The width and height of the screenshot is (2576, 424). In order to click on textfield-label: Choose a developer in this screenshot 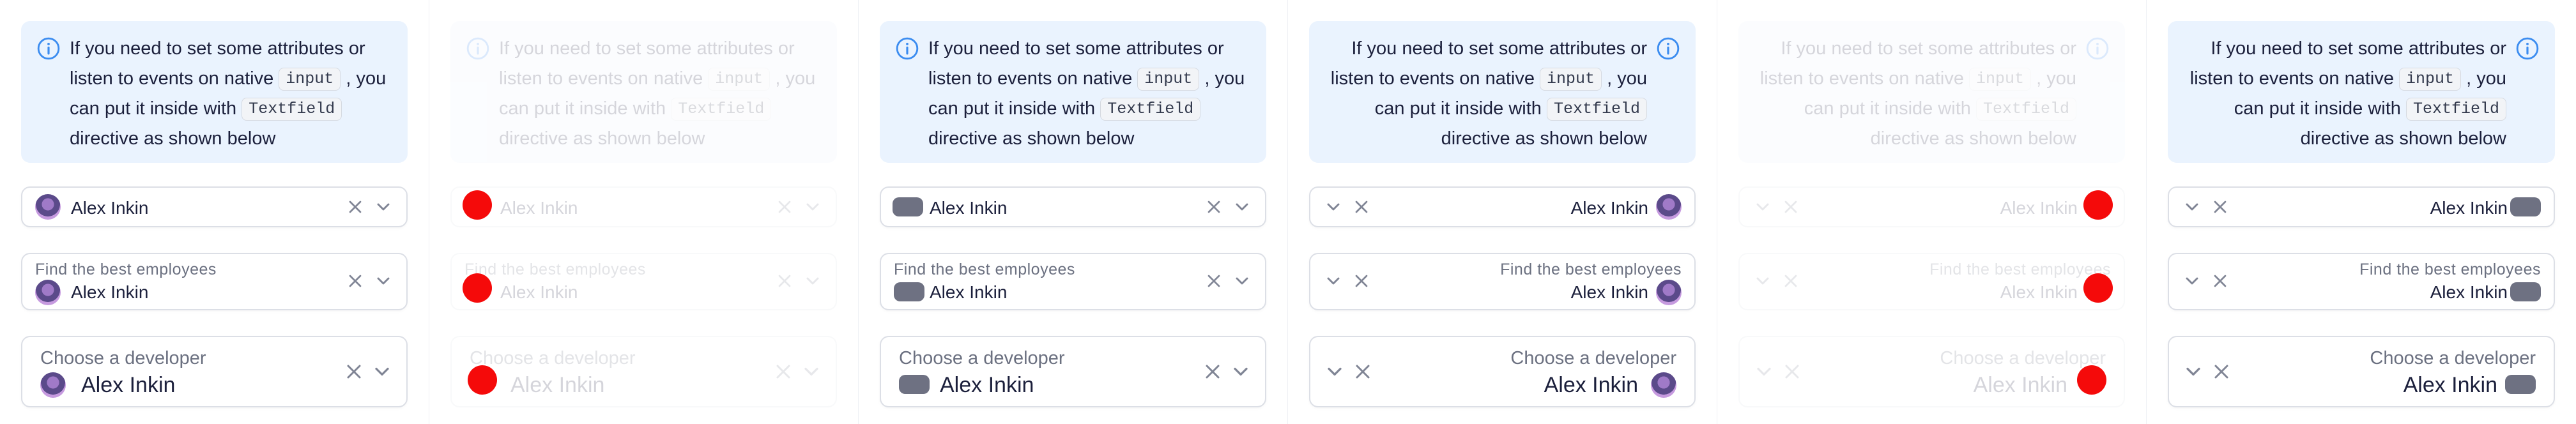, I will do `click(123, 358)`.